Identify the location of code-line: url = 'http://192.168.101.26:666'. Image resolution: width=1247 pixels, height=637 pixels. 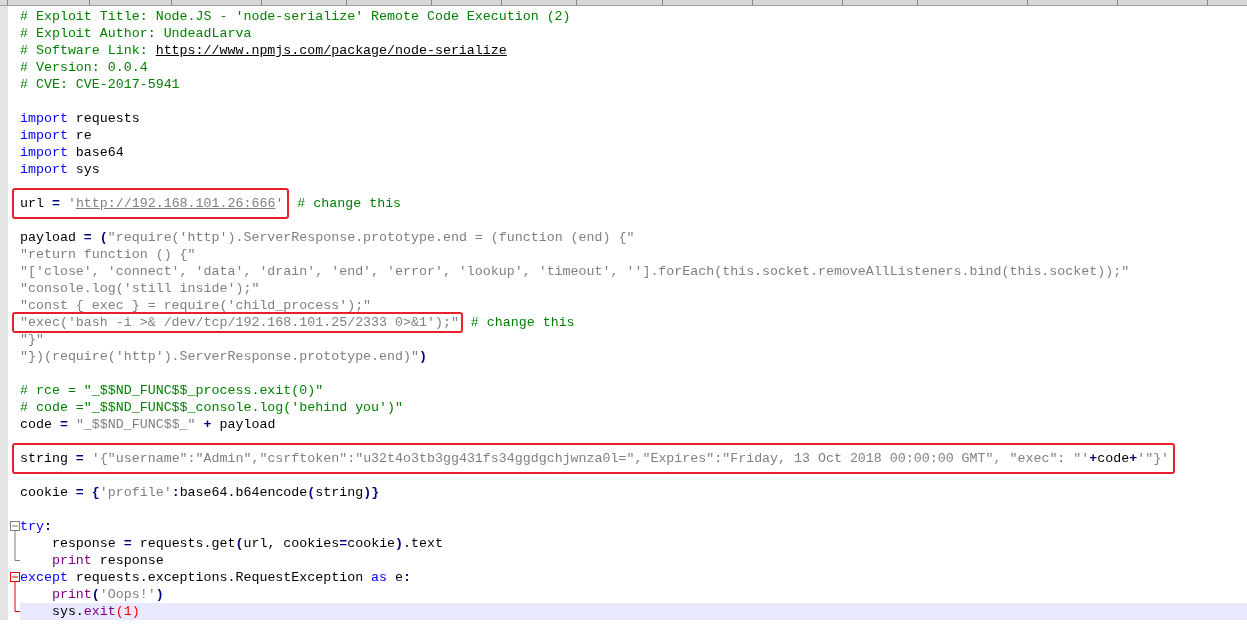
(152, 203).